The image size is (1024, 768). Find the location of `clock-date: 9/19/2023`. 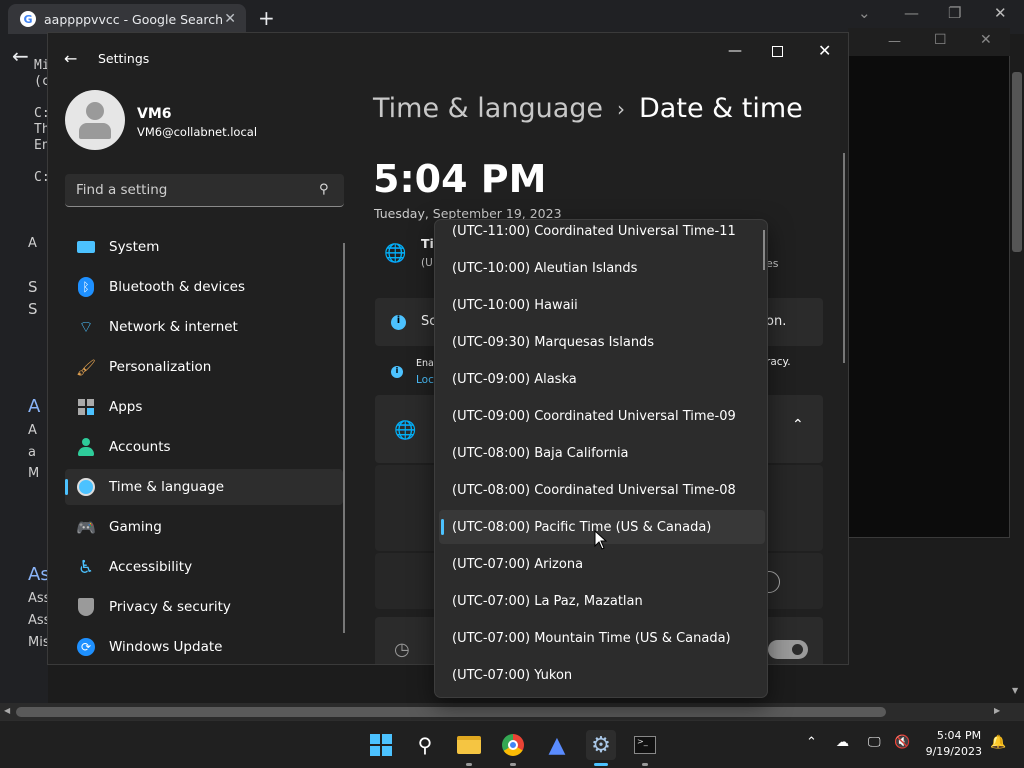

clock-date: 9/19/2023 is located at coordinates (951, 751).